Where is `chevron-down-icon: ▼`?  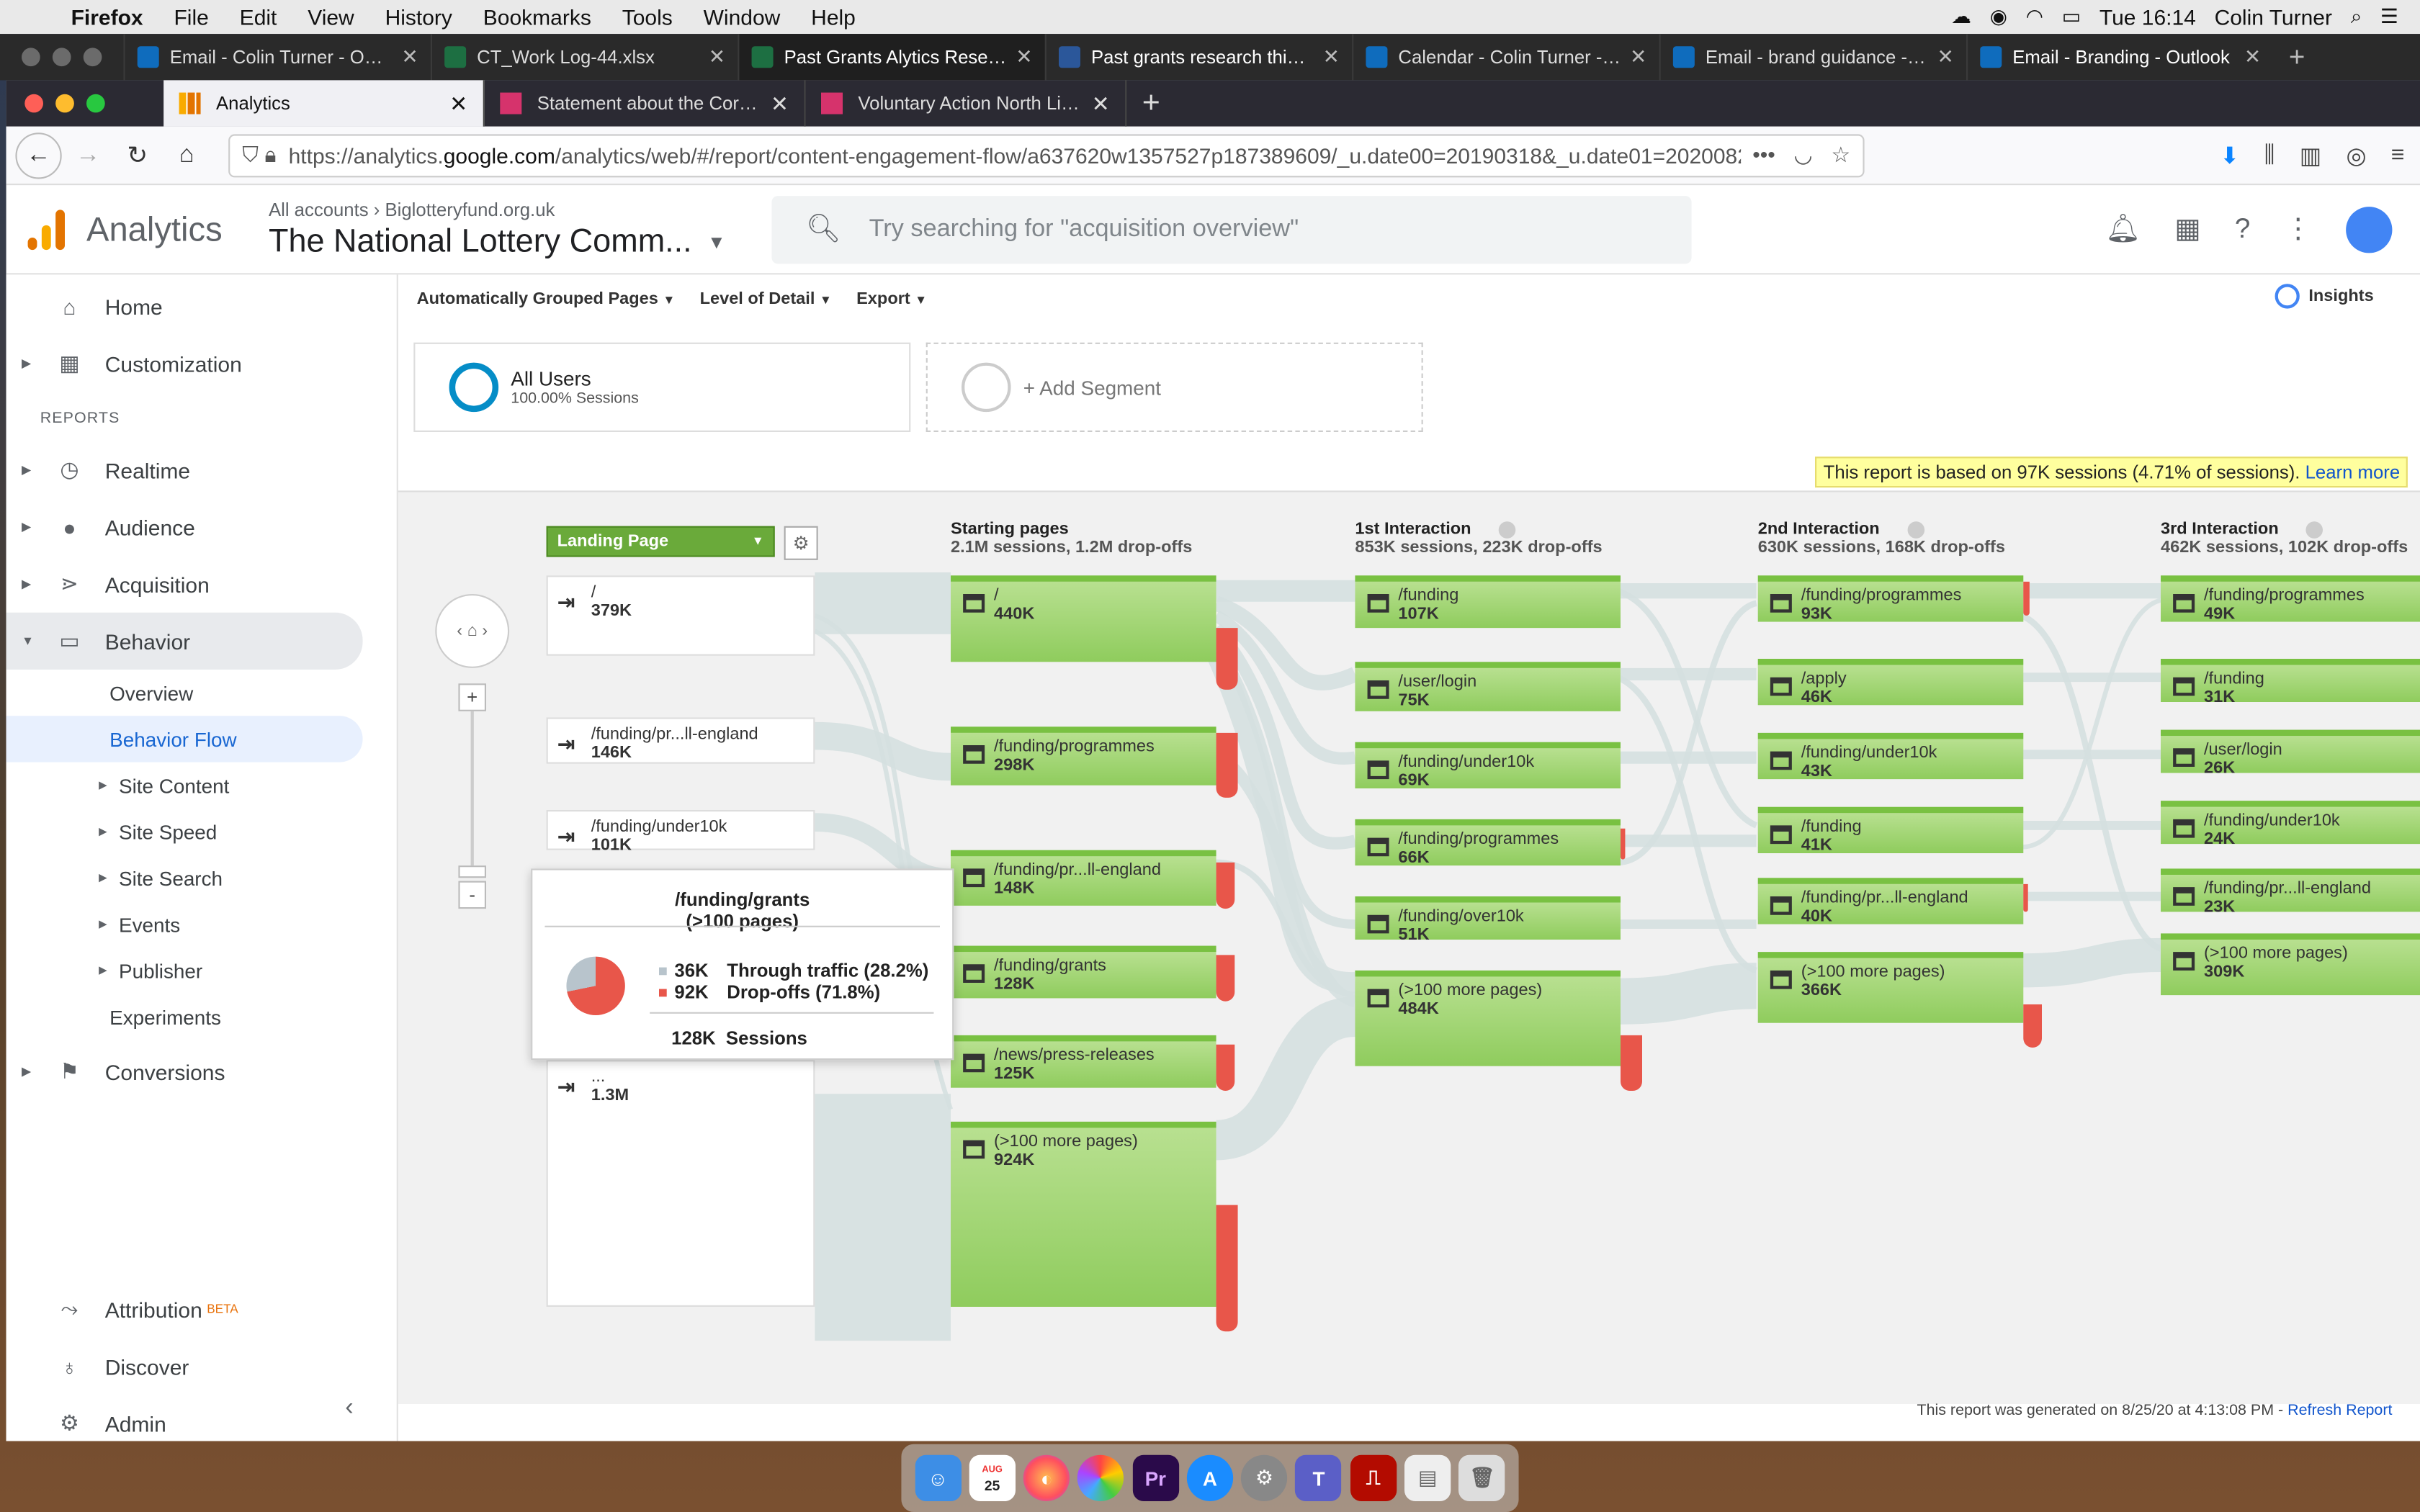 chevron-down-icon: ▼ is located at coordinates (716, 241).